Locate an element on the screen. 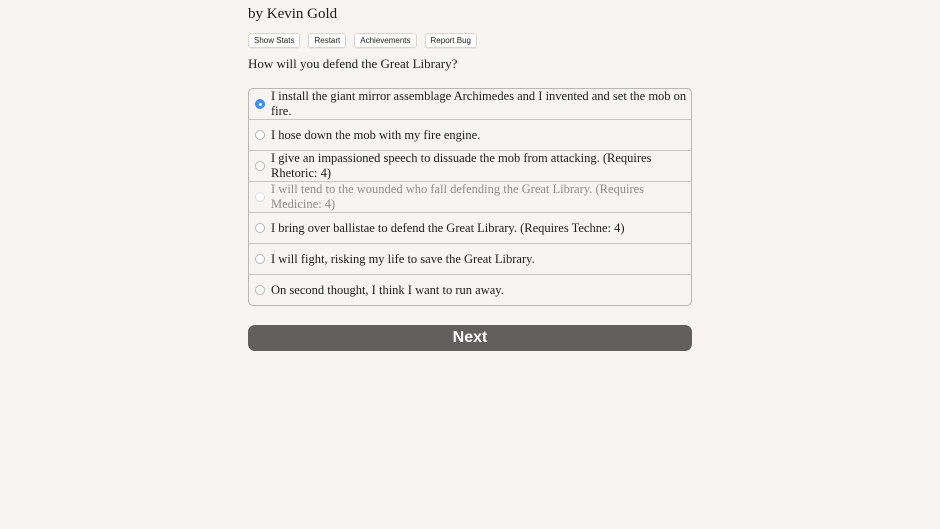  choice-option: I hose down the mob with my fire engine. is located at coordinates (470, 134).